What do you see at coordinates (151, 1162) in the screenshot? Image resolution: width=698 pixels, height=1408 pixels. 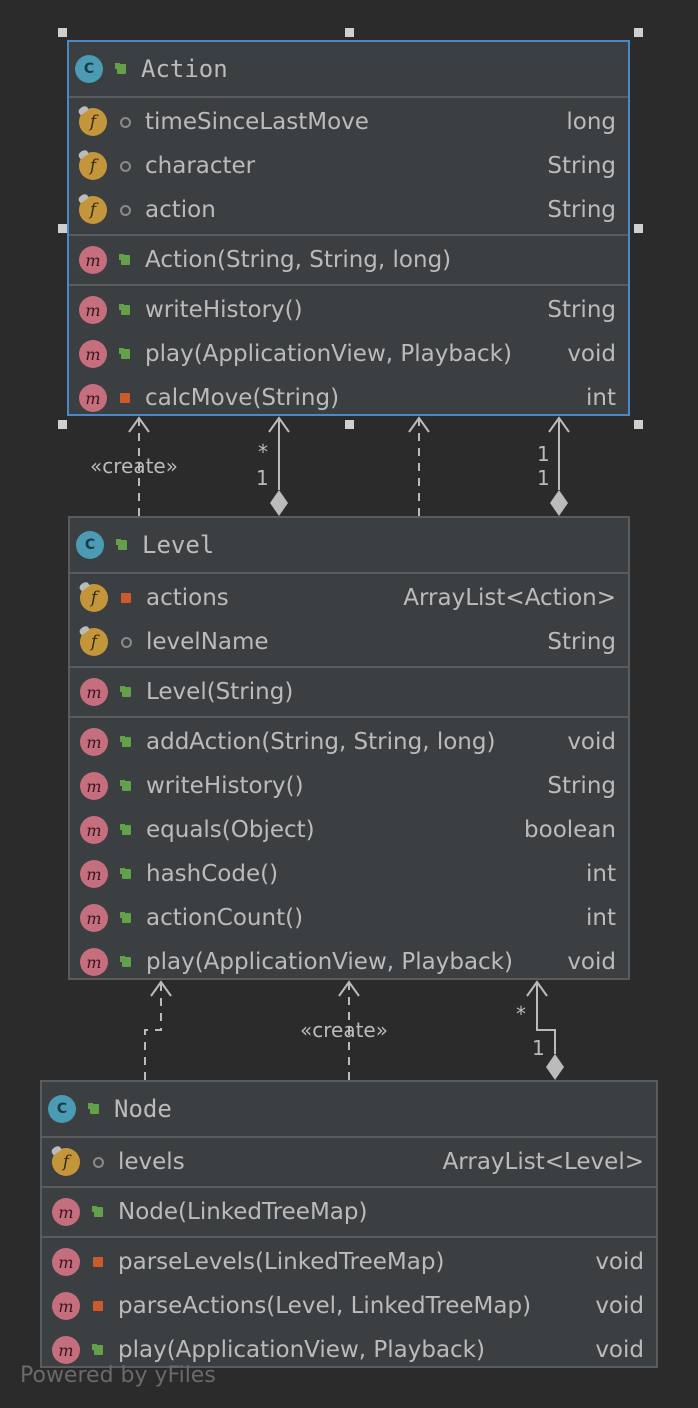 I see `member-name: levels` at bounding box center [151, 1162].